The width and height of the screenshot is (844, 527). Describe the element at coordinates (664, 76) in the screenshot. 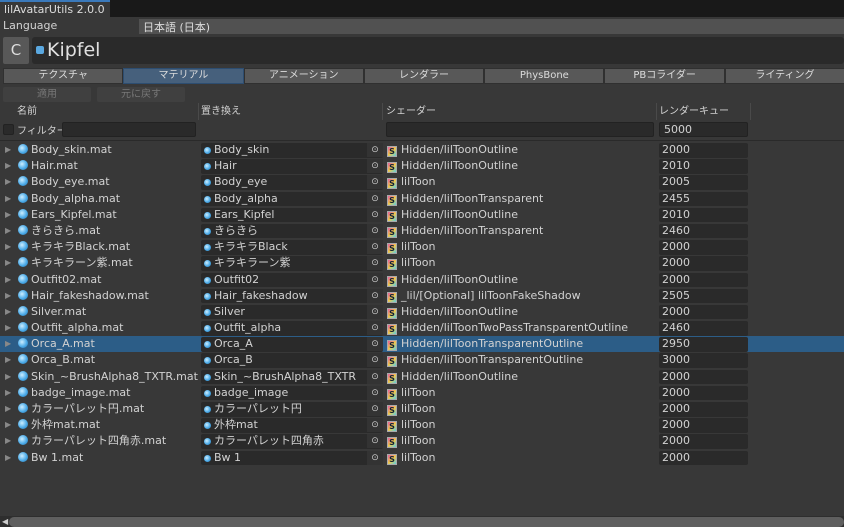

I see `tab-pb-collider: PBコライダー` at that location.